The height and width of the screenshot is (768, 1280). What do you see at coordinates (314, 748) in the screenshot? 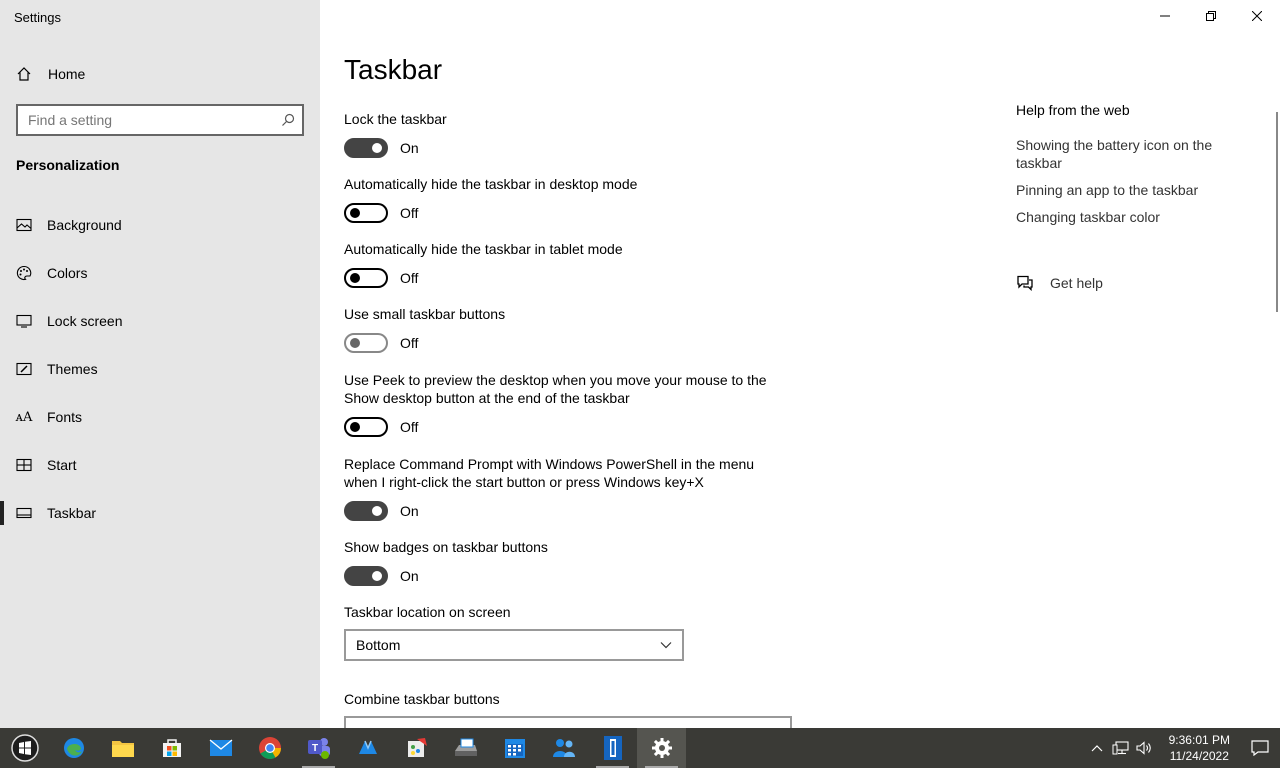
I see `svg-text: T` at bounding box center [314, 748].